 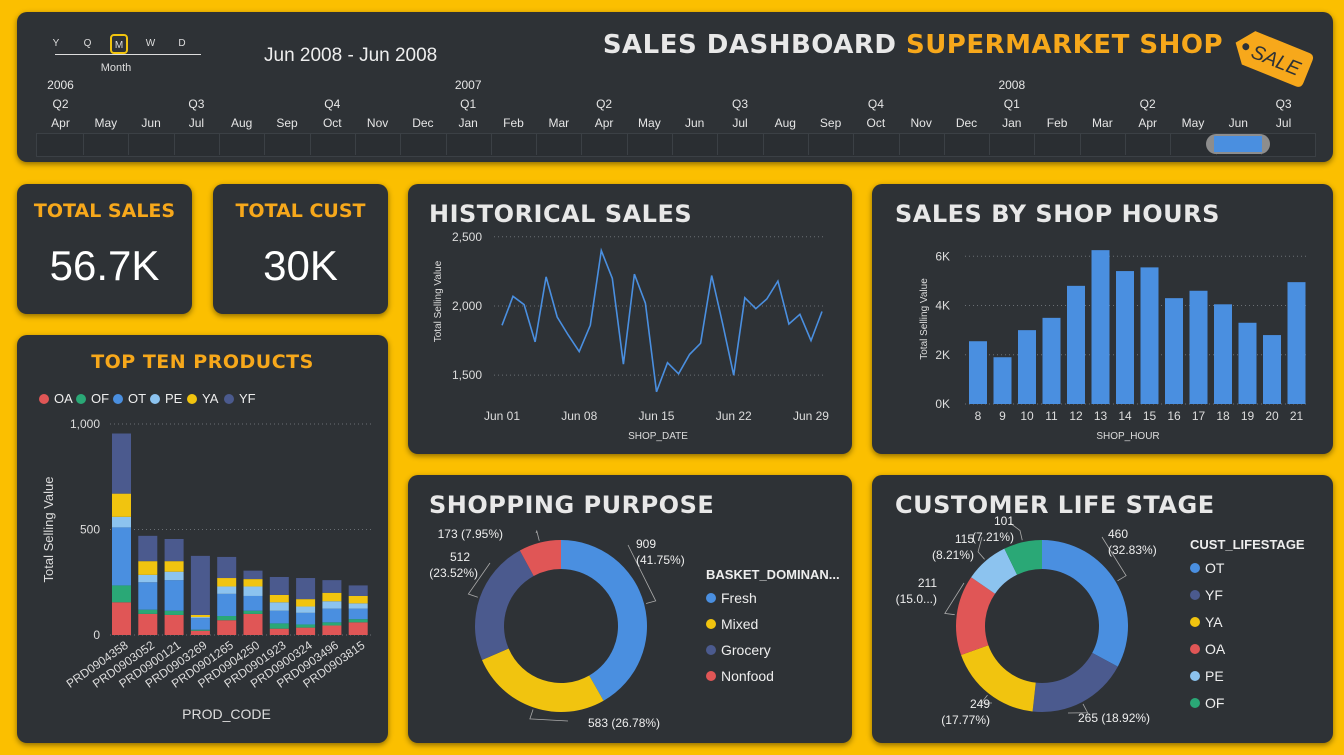 What do you see at coordinates (738, 650) in the screenshot?
I see `legend-item-grocery: Grocery` at bounding box center [738, 650].